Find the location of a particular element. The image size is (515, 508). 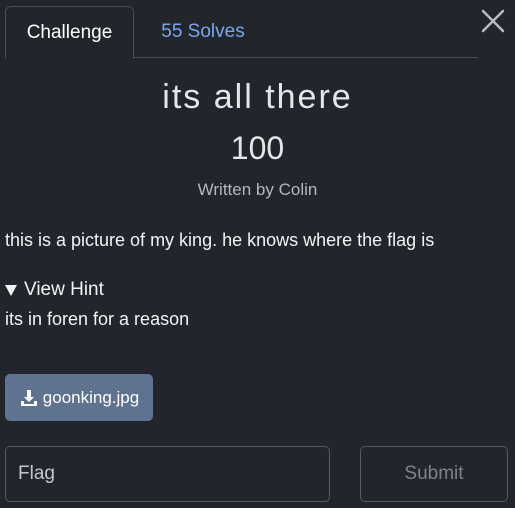

view-hint-label: View Hint is located at coordinates (64, 289).